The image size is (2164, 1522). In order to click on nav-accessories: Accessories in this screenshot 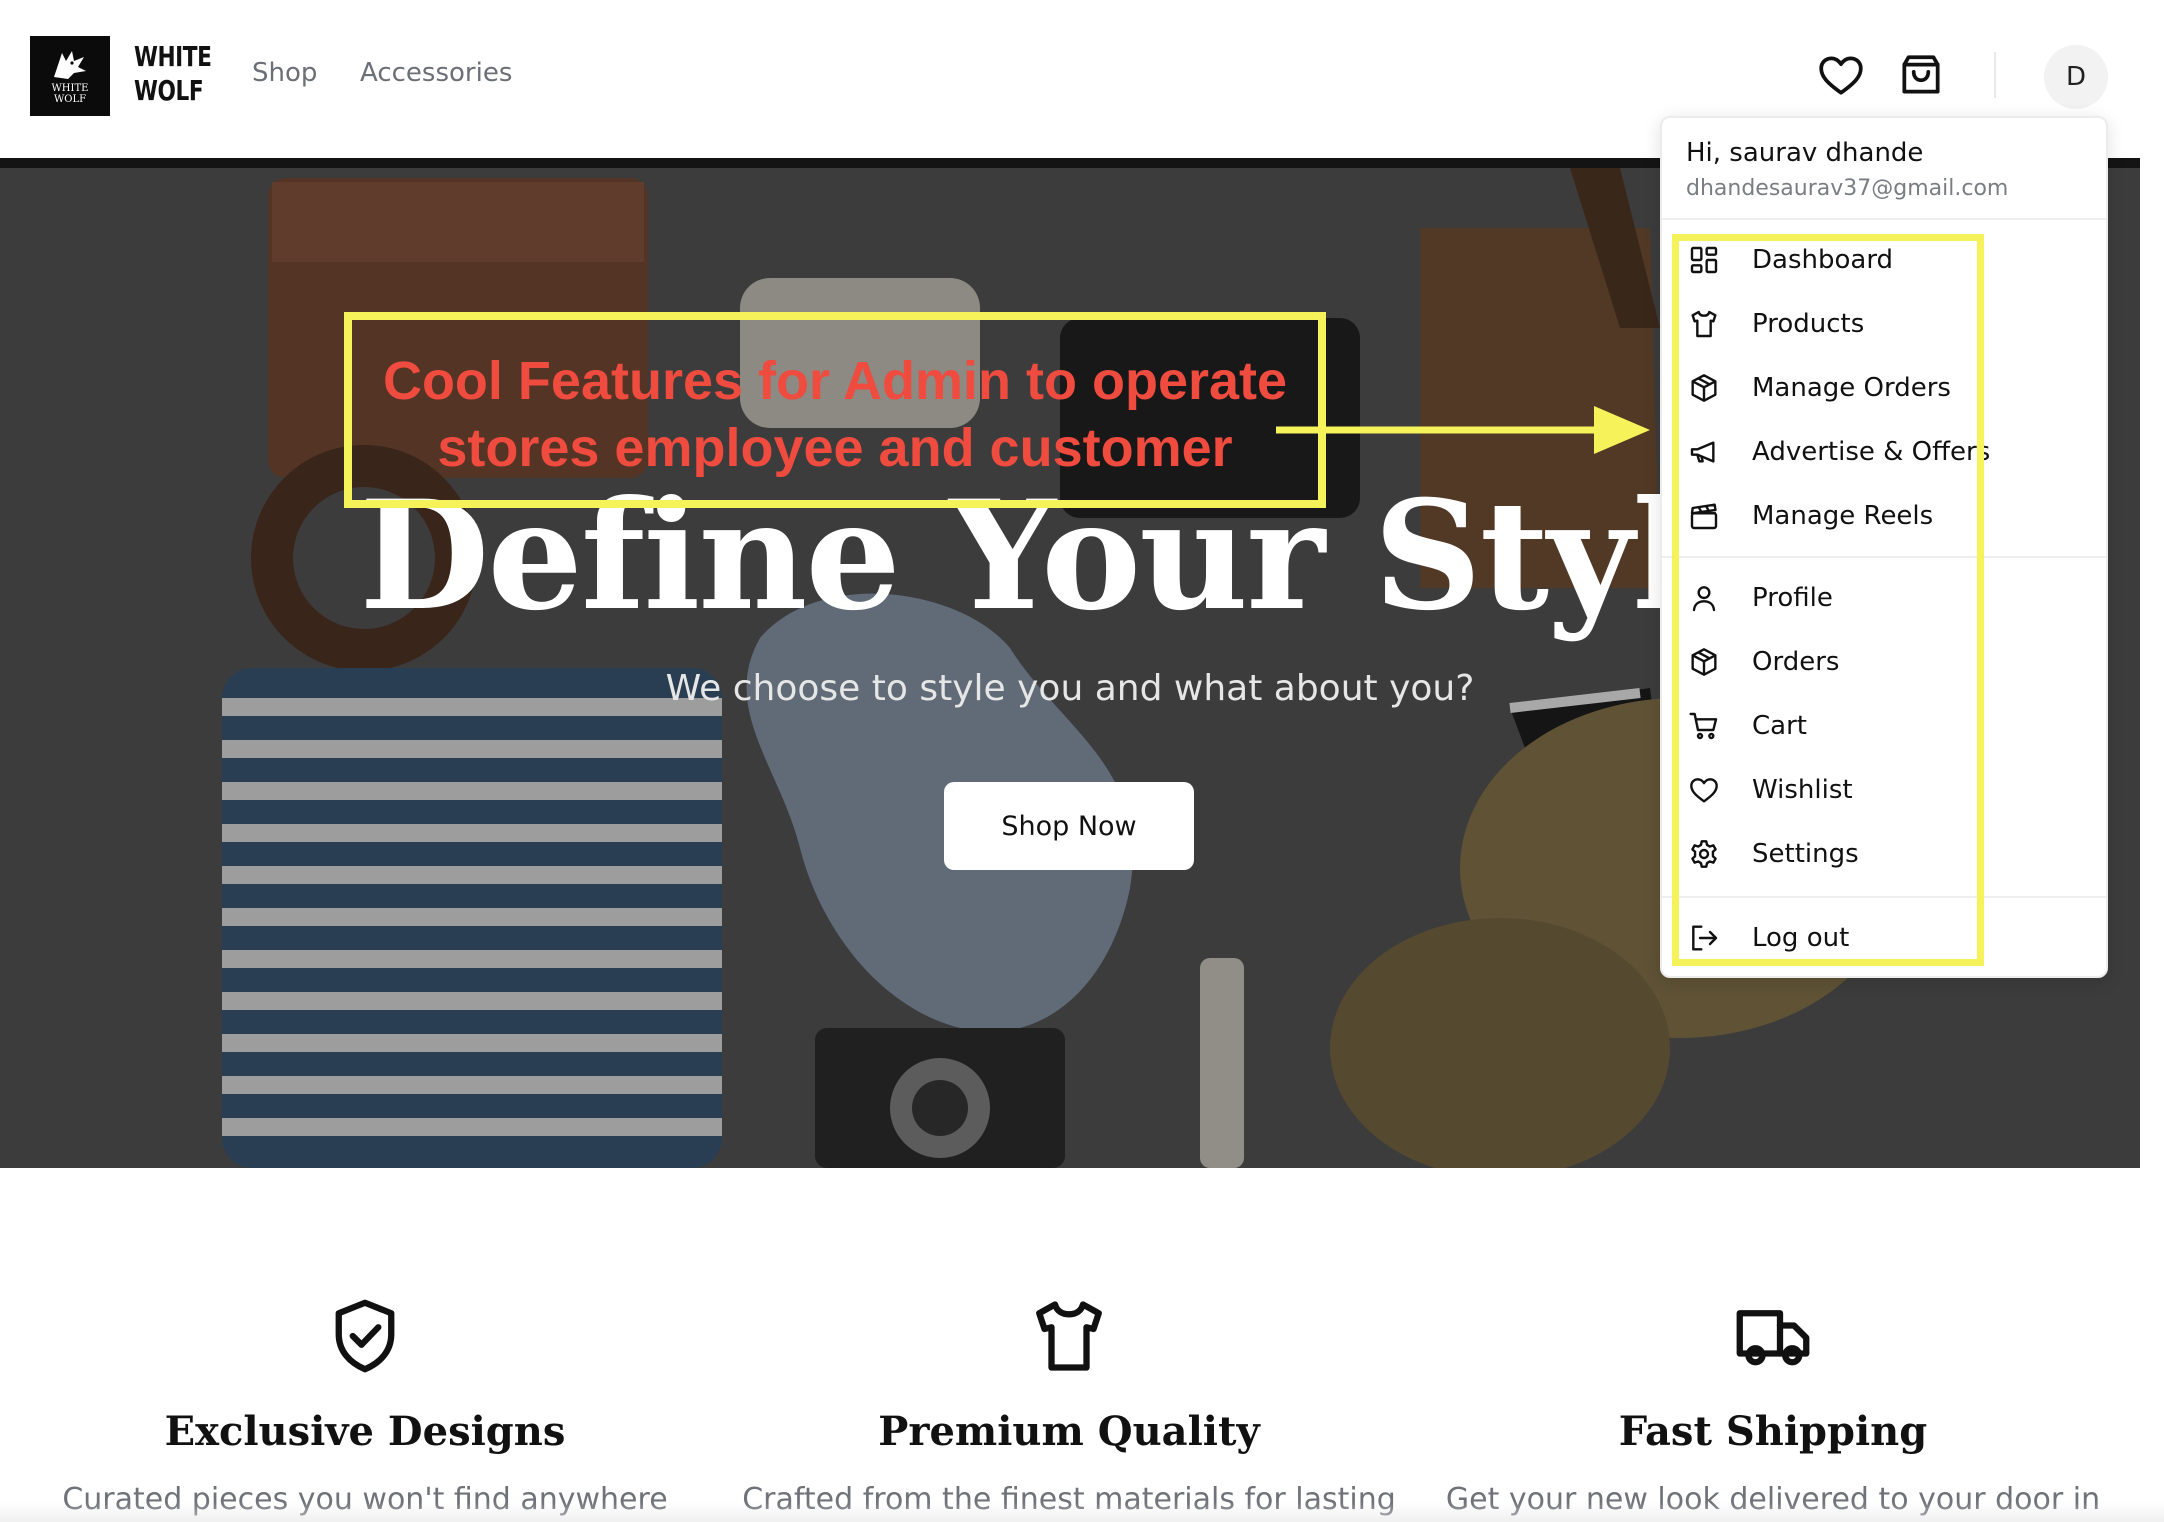, I will do `click(436, 73)`.